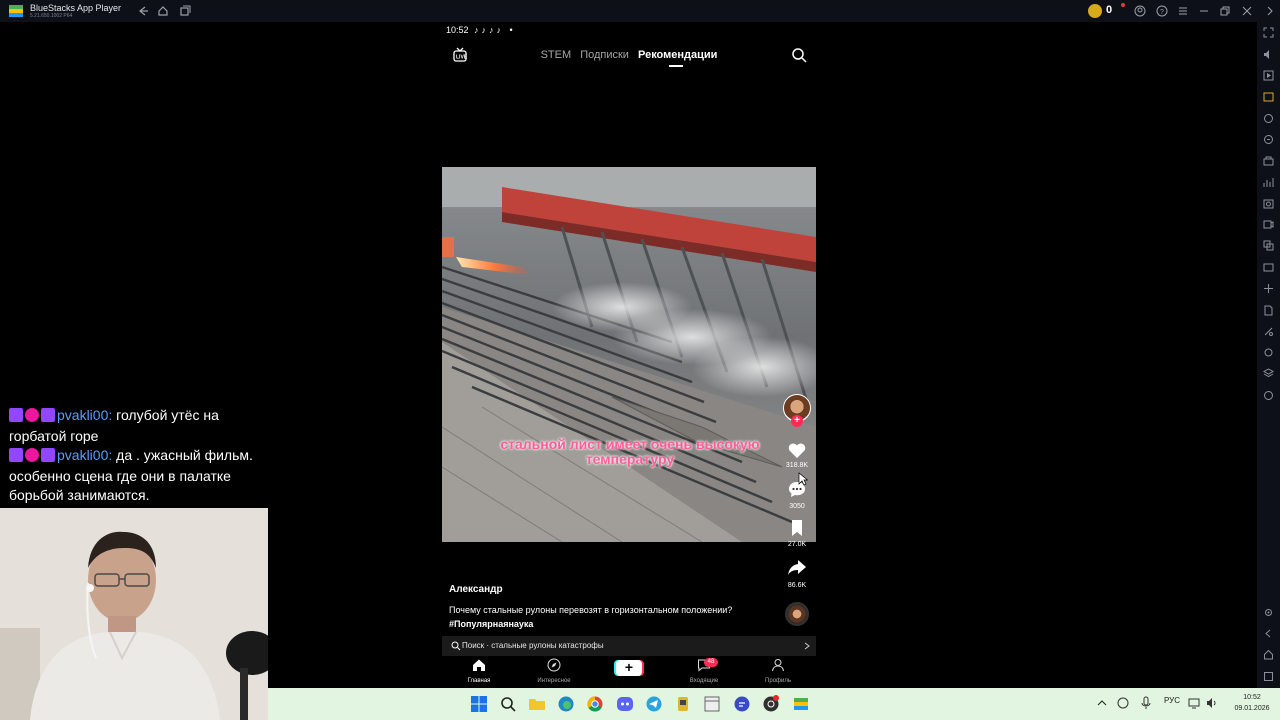  I want to click on sidebar-back-icon, so click(1268, 633).